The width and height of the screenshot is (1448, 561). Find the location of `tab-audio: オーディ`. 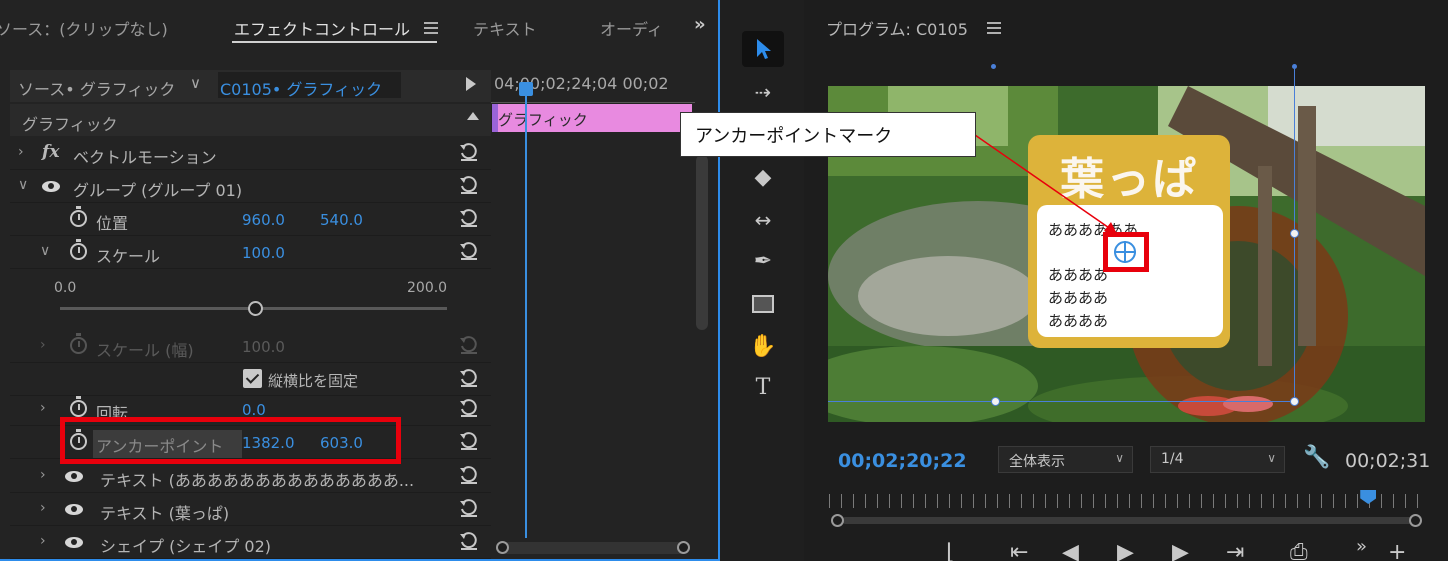

tab-audio: オーディ is located at coordinates (630, 28).